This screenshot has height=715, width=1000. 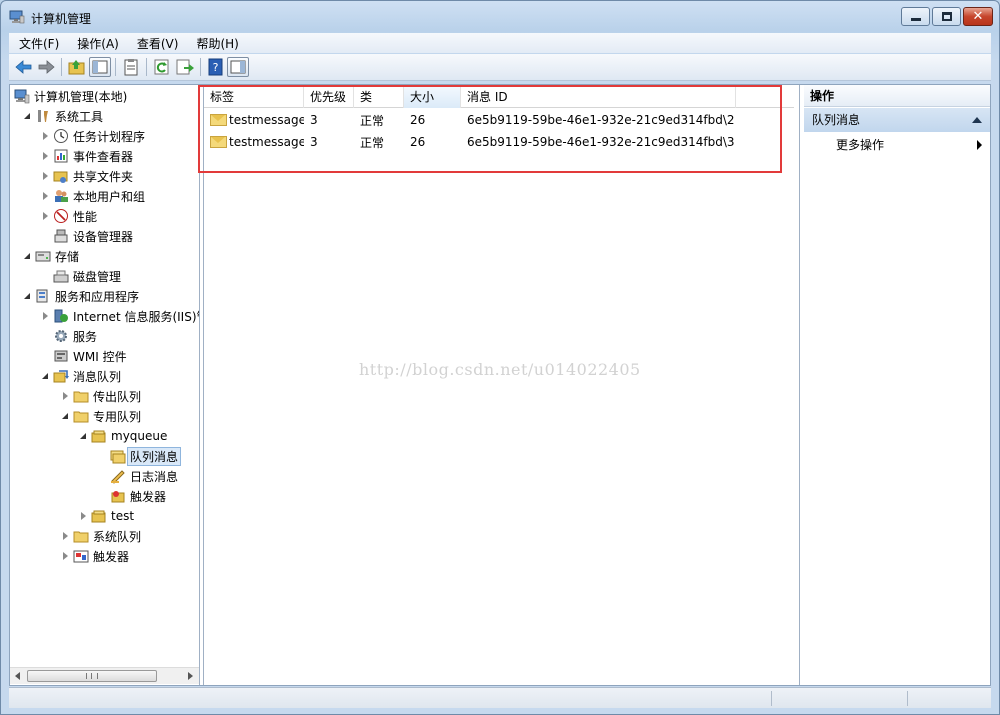 I want to click on tree-item: 日志消息, so click(x=137, y=476).